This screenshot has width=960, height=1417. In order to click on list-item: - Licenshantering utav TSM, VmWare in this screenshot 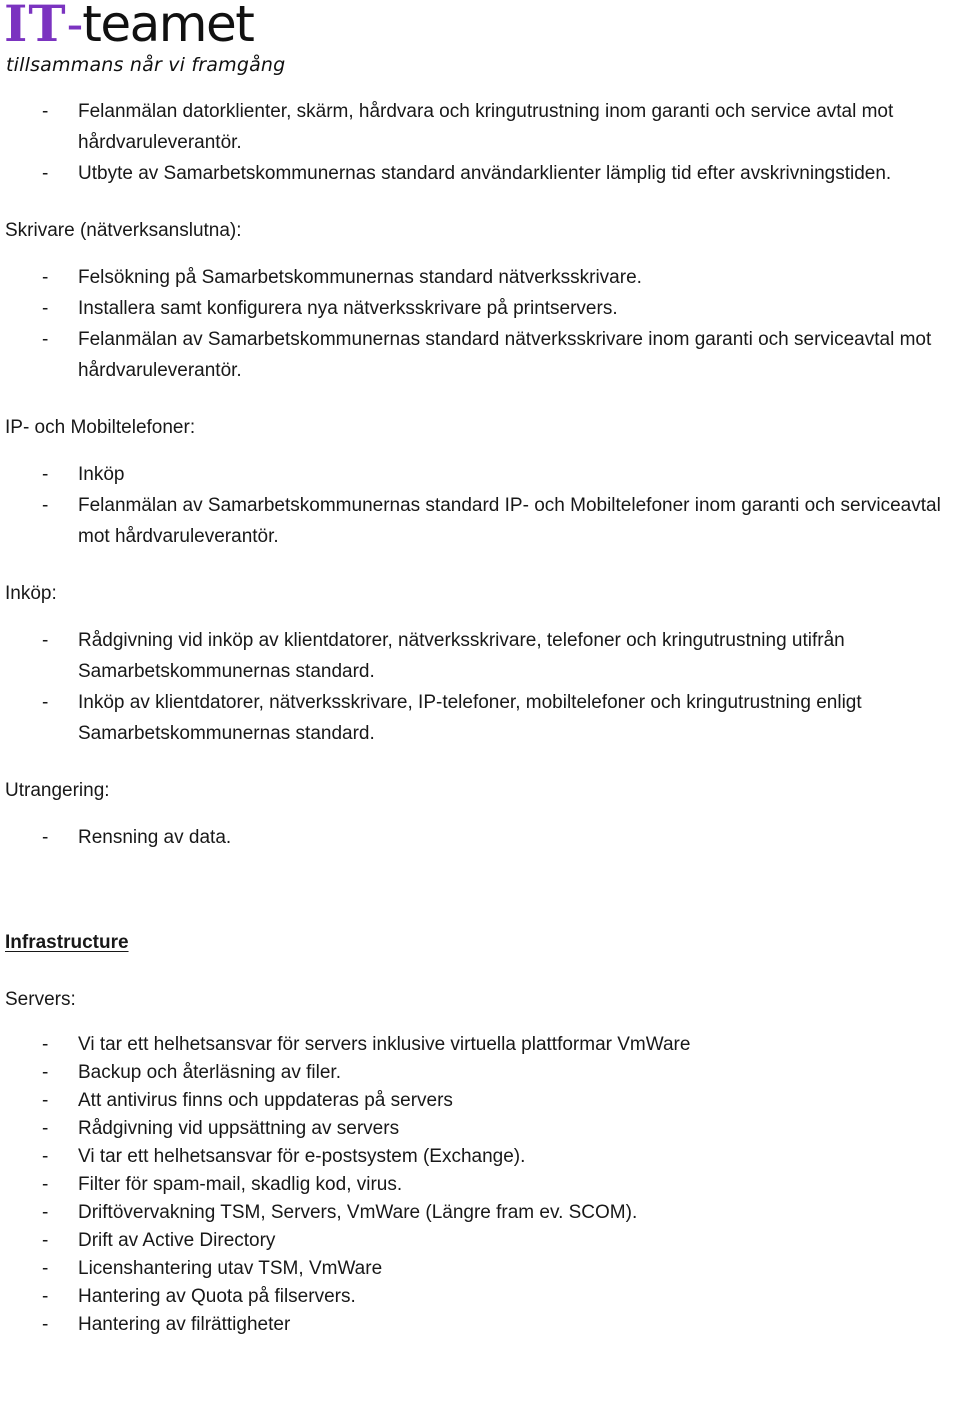, I will do `click(480, 1269)`.